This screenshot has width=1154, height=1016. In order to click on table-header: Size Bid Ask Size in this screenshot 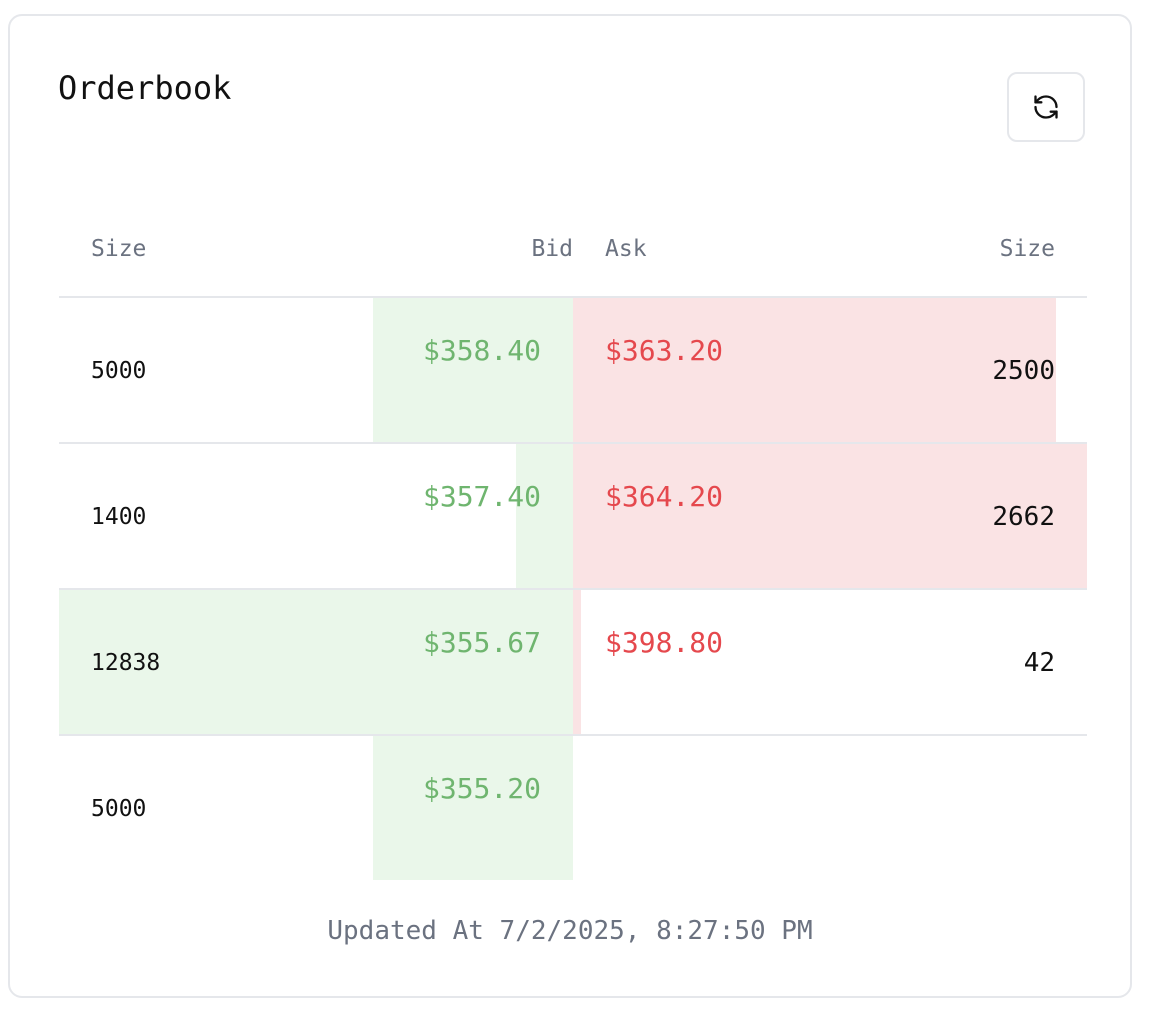, I will do `click(573, 257)`.